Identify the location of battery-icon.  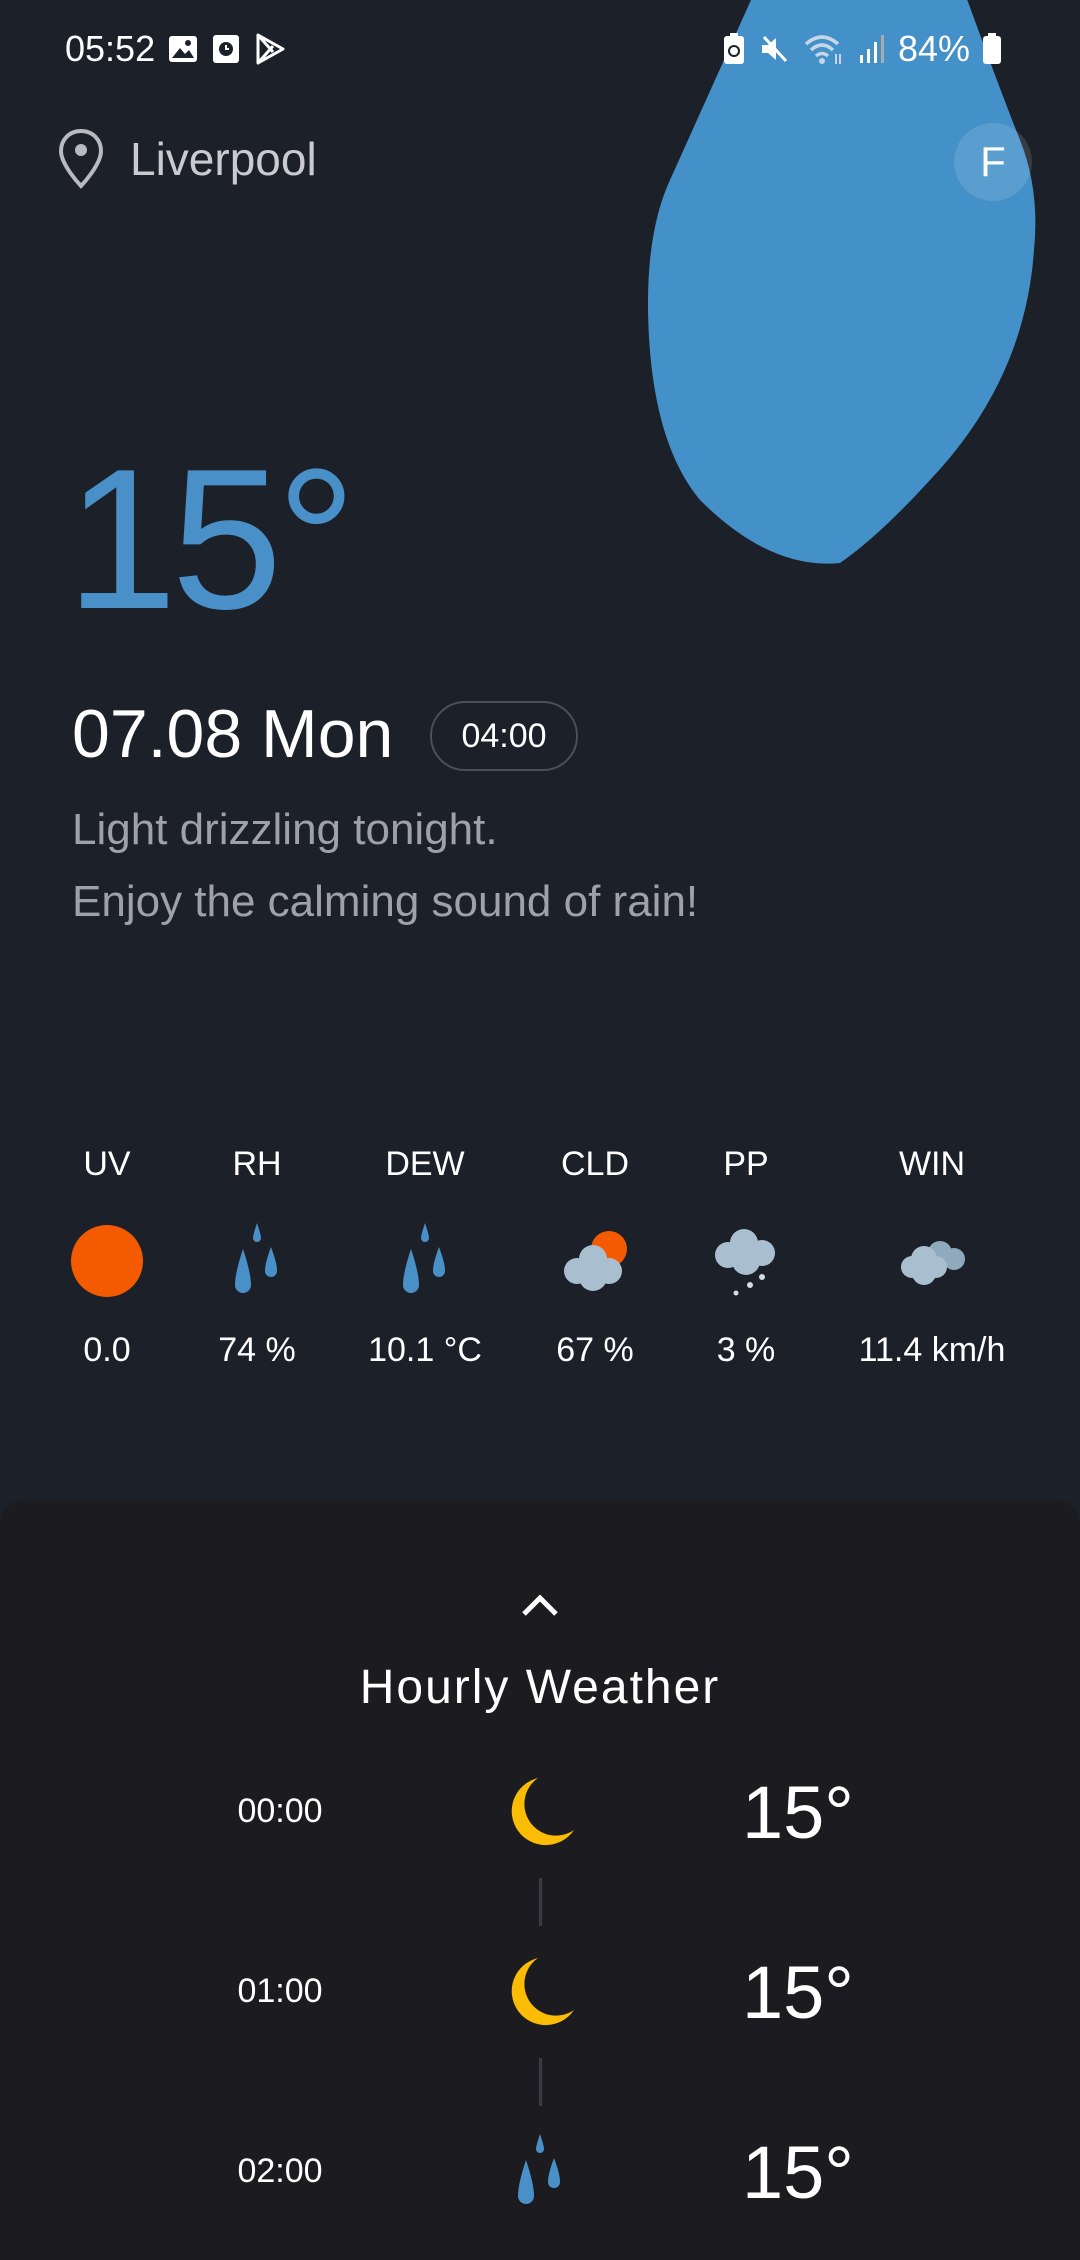
(992, 48).